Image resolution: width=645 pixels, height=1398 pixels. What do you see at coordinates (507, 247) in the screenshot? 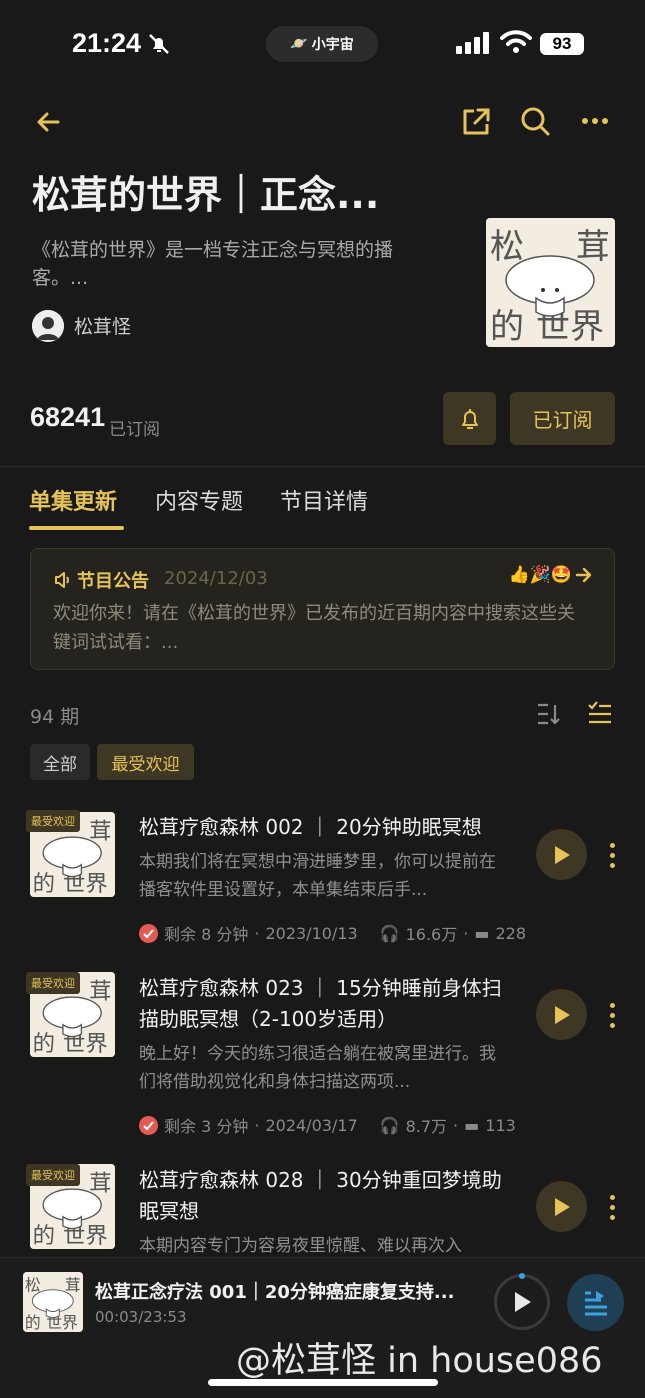
I see `cover-char-1: 松` at bounding box center [507, 247].